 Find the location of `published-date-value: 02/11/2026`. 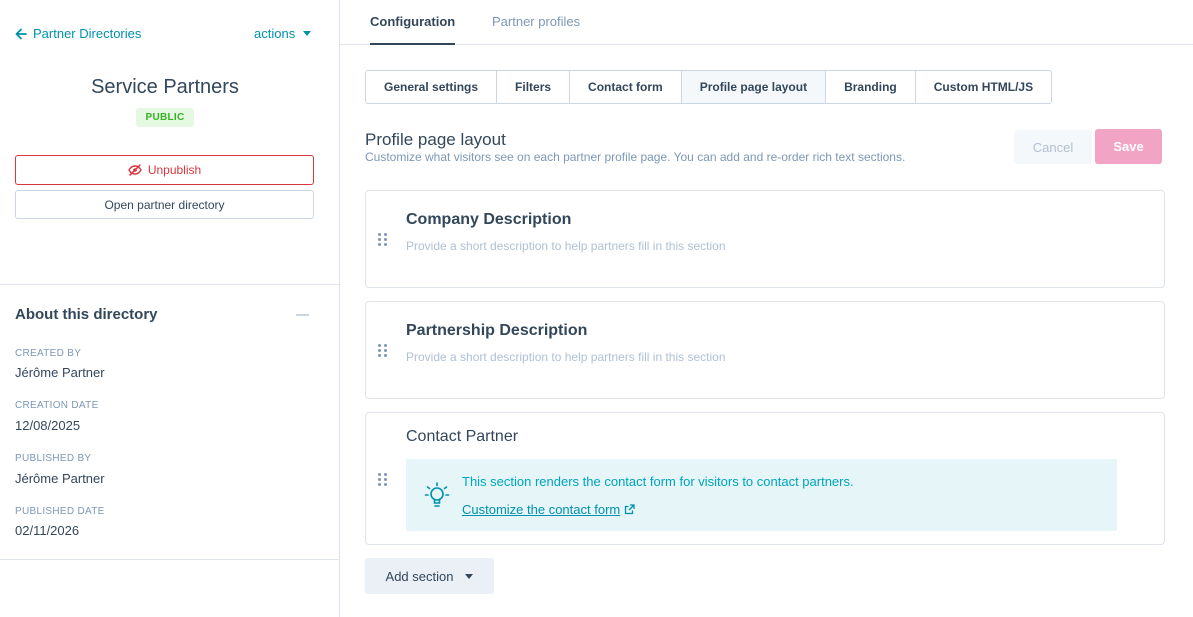

published-date-value: 02/11/2026 is located at coordinates (47, 530).